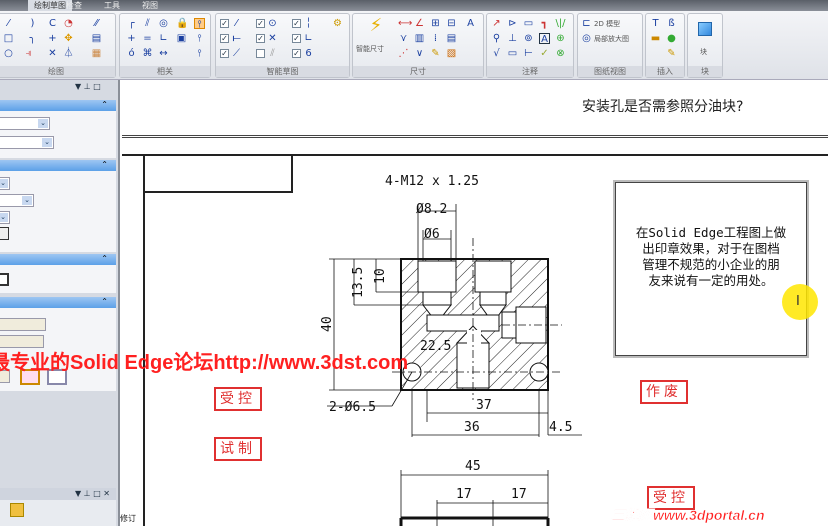  What do you see at coordinates (4, 279) in the screenshot?
I see `border-button` at bounding box center [4, 279].